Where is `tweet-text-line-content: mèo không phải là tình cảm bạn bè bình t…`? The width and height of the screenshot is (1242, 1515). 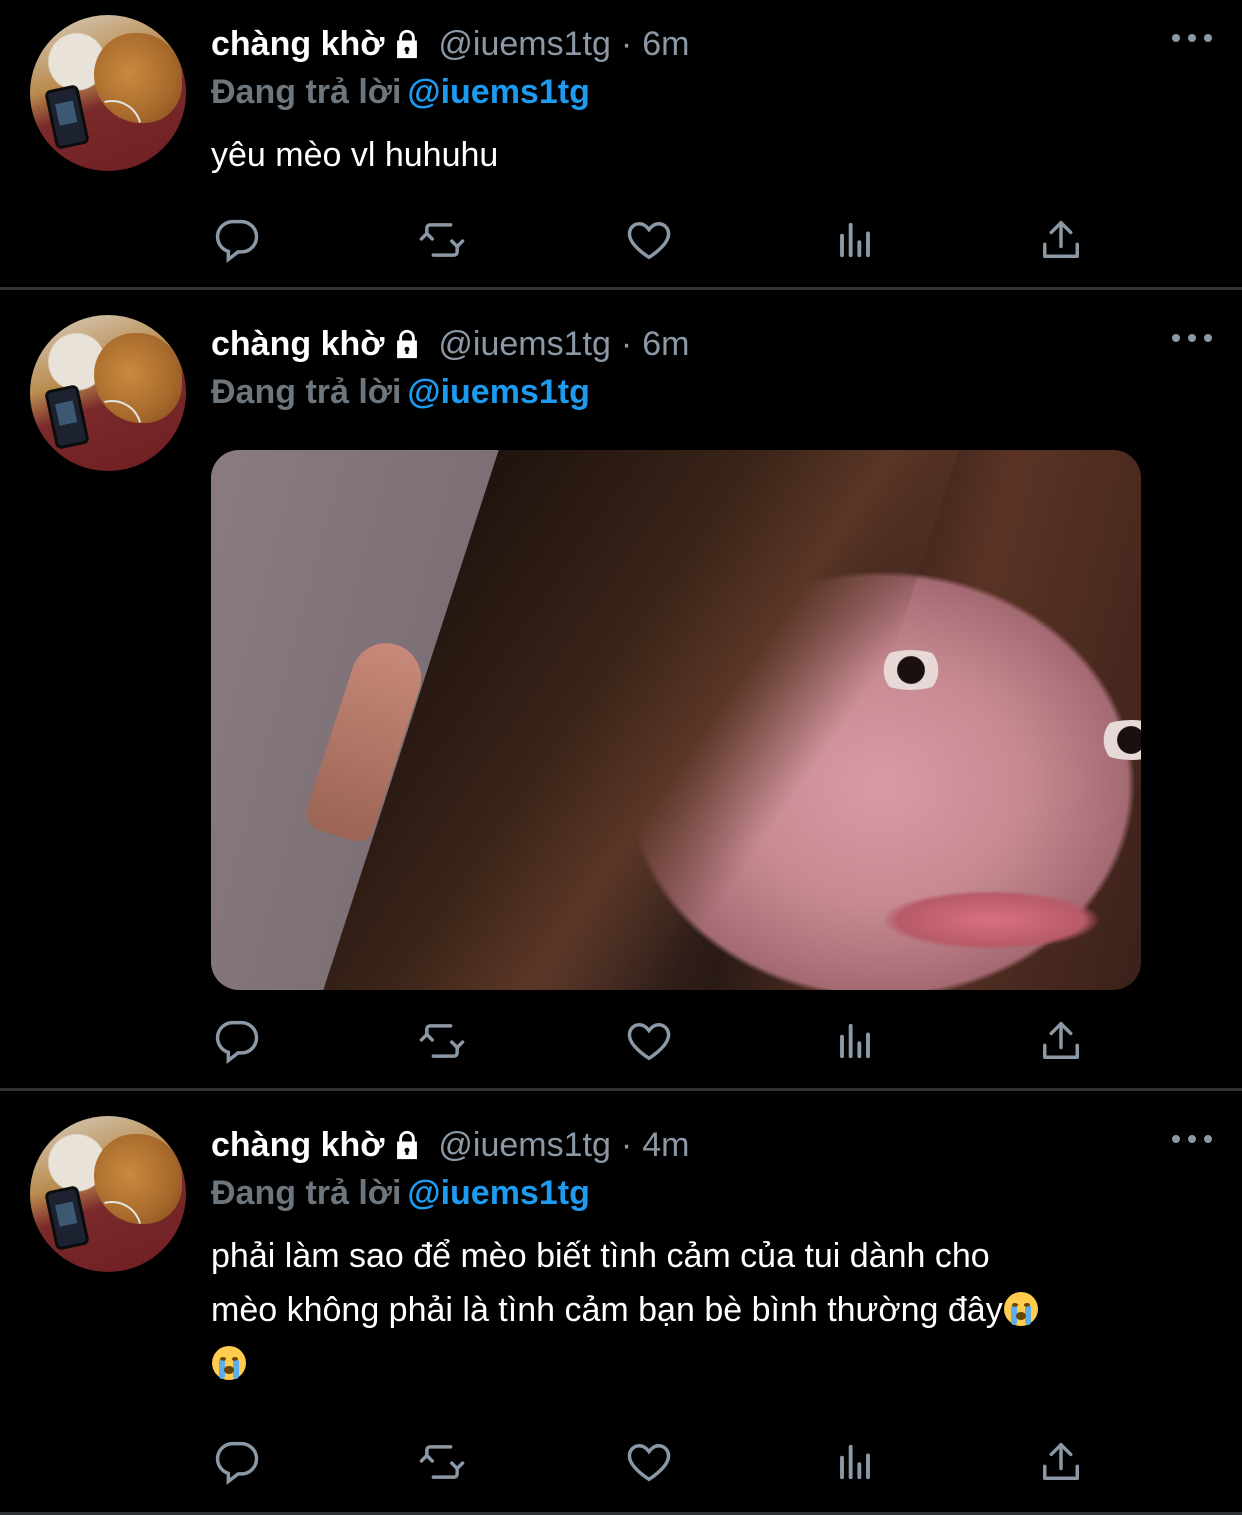 tweet-text-line-content: mèo không phải là tình cảm bạn bè bình t… is located at coordinates (607, 1310).